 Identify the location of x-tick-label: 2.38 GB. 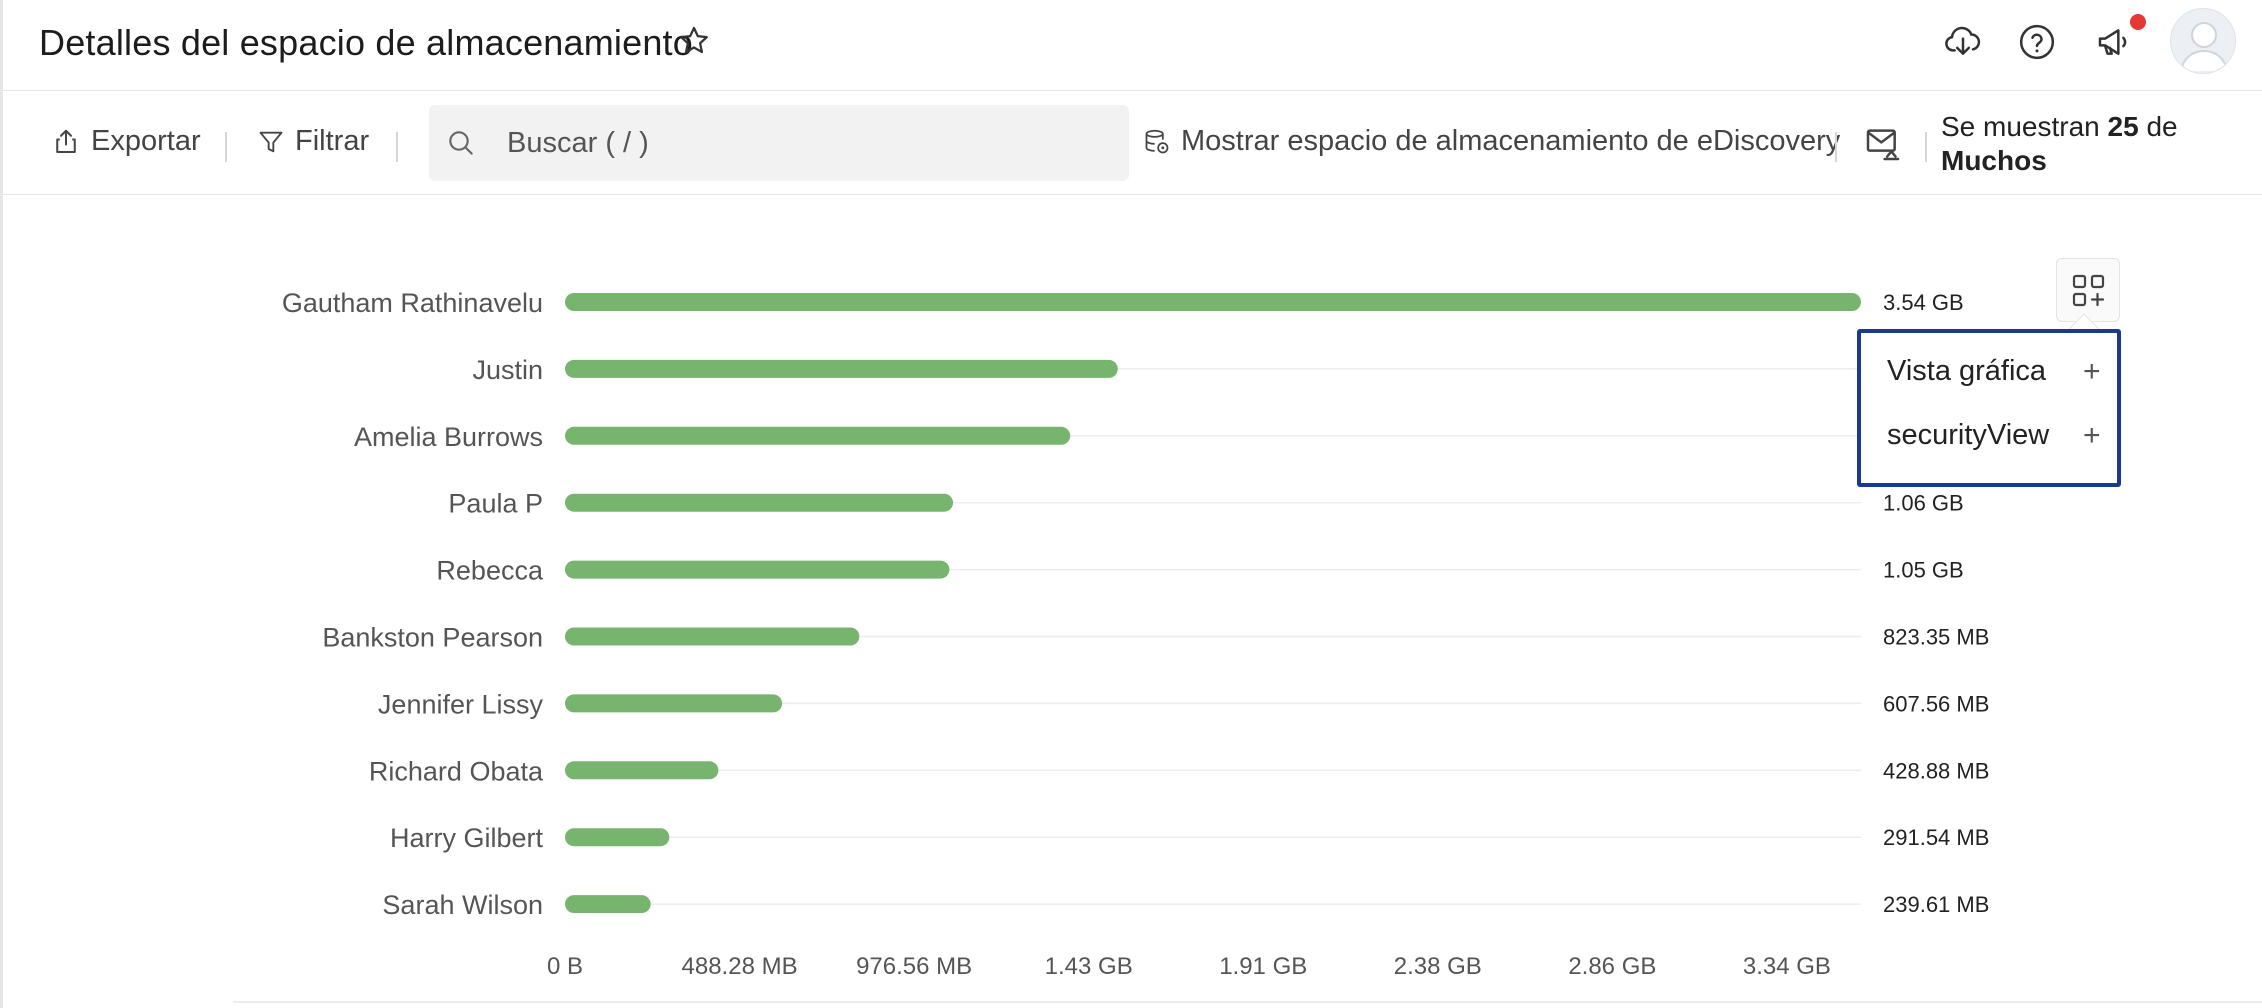
(1438, 966).